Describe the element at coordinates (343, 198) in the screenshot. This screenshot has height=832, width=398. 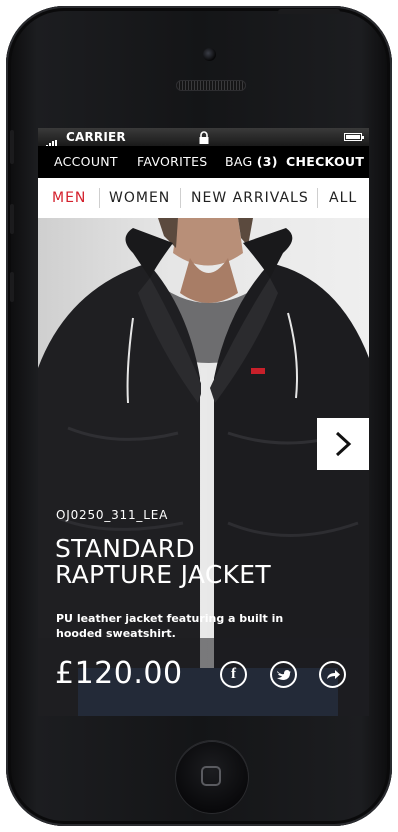
I see `category-all: ALL` at that location.